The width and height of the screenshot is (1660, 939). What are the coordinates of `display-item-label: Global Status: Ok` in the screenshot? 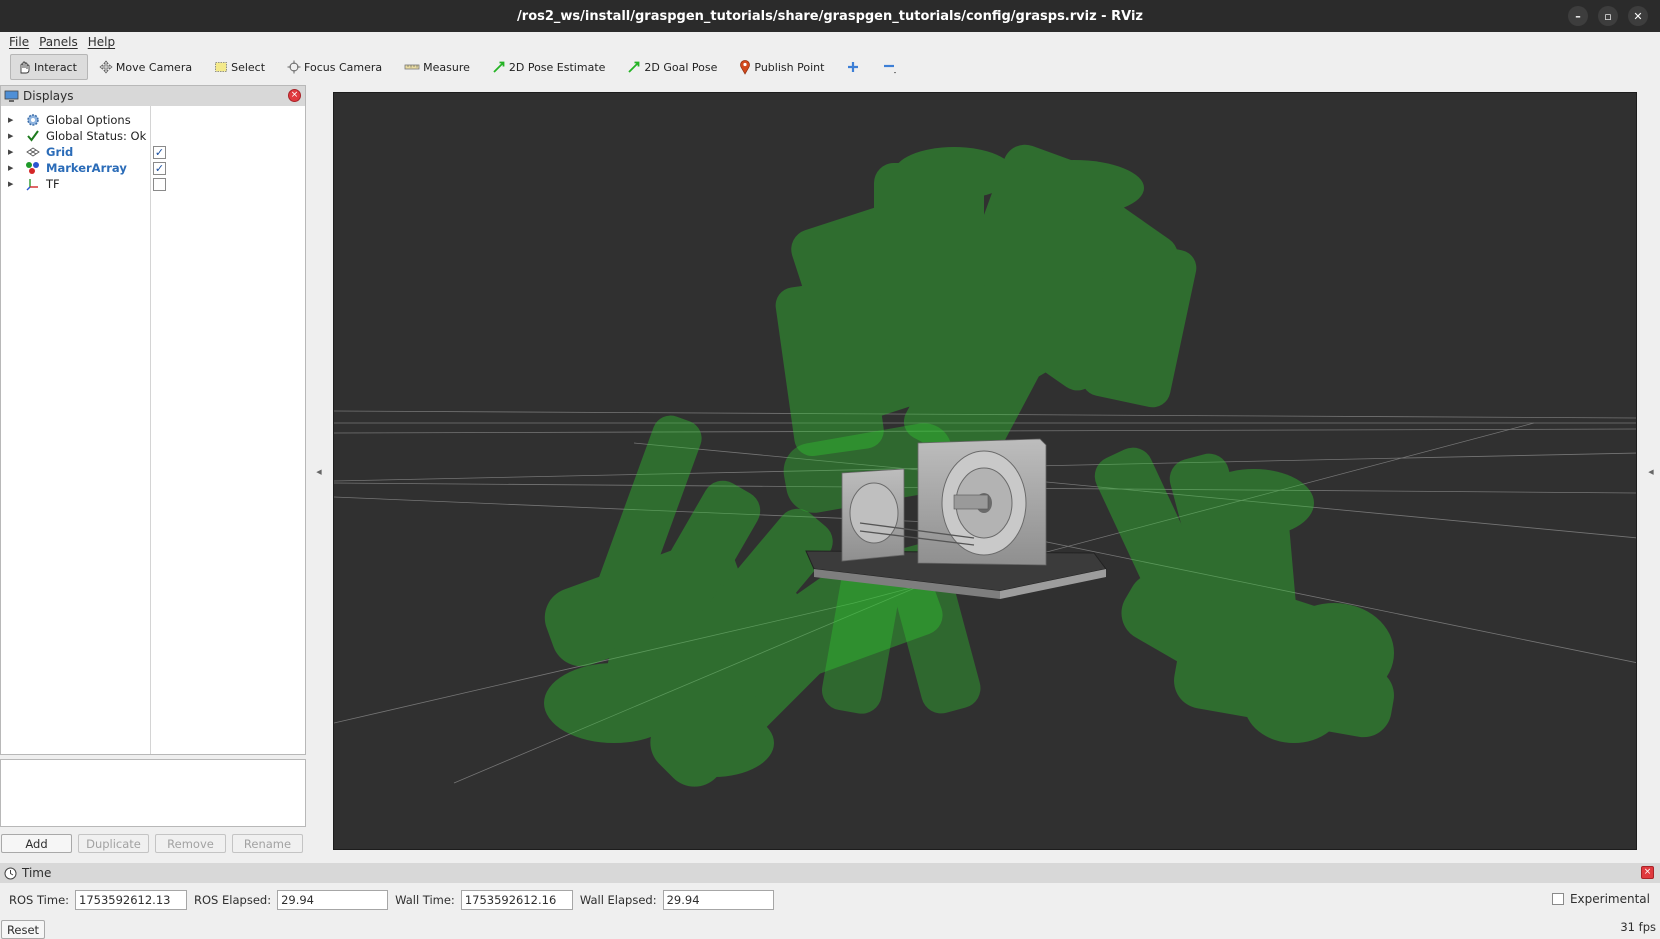 It's located at (96, 136).